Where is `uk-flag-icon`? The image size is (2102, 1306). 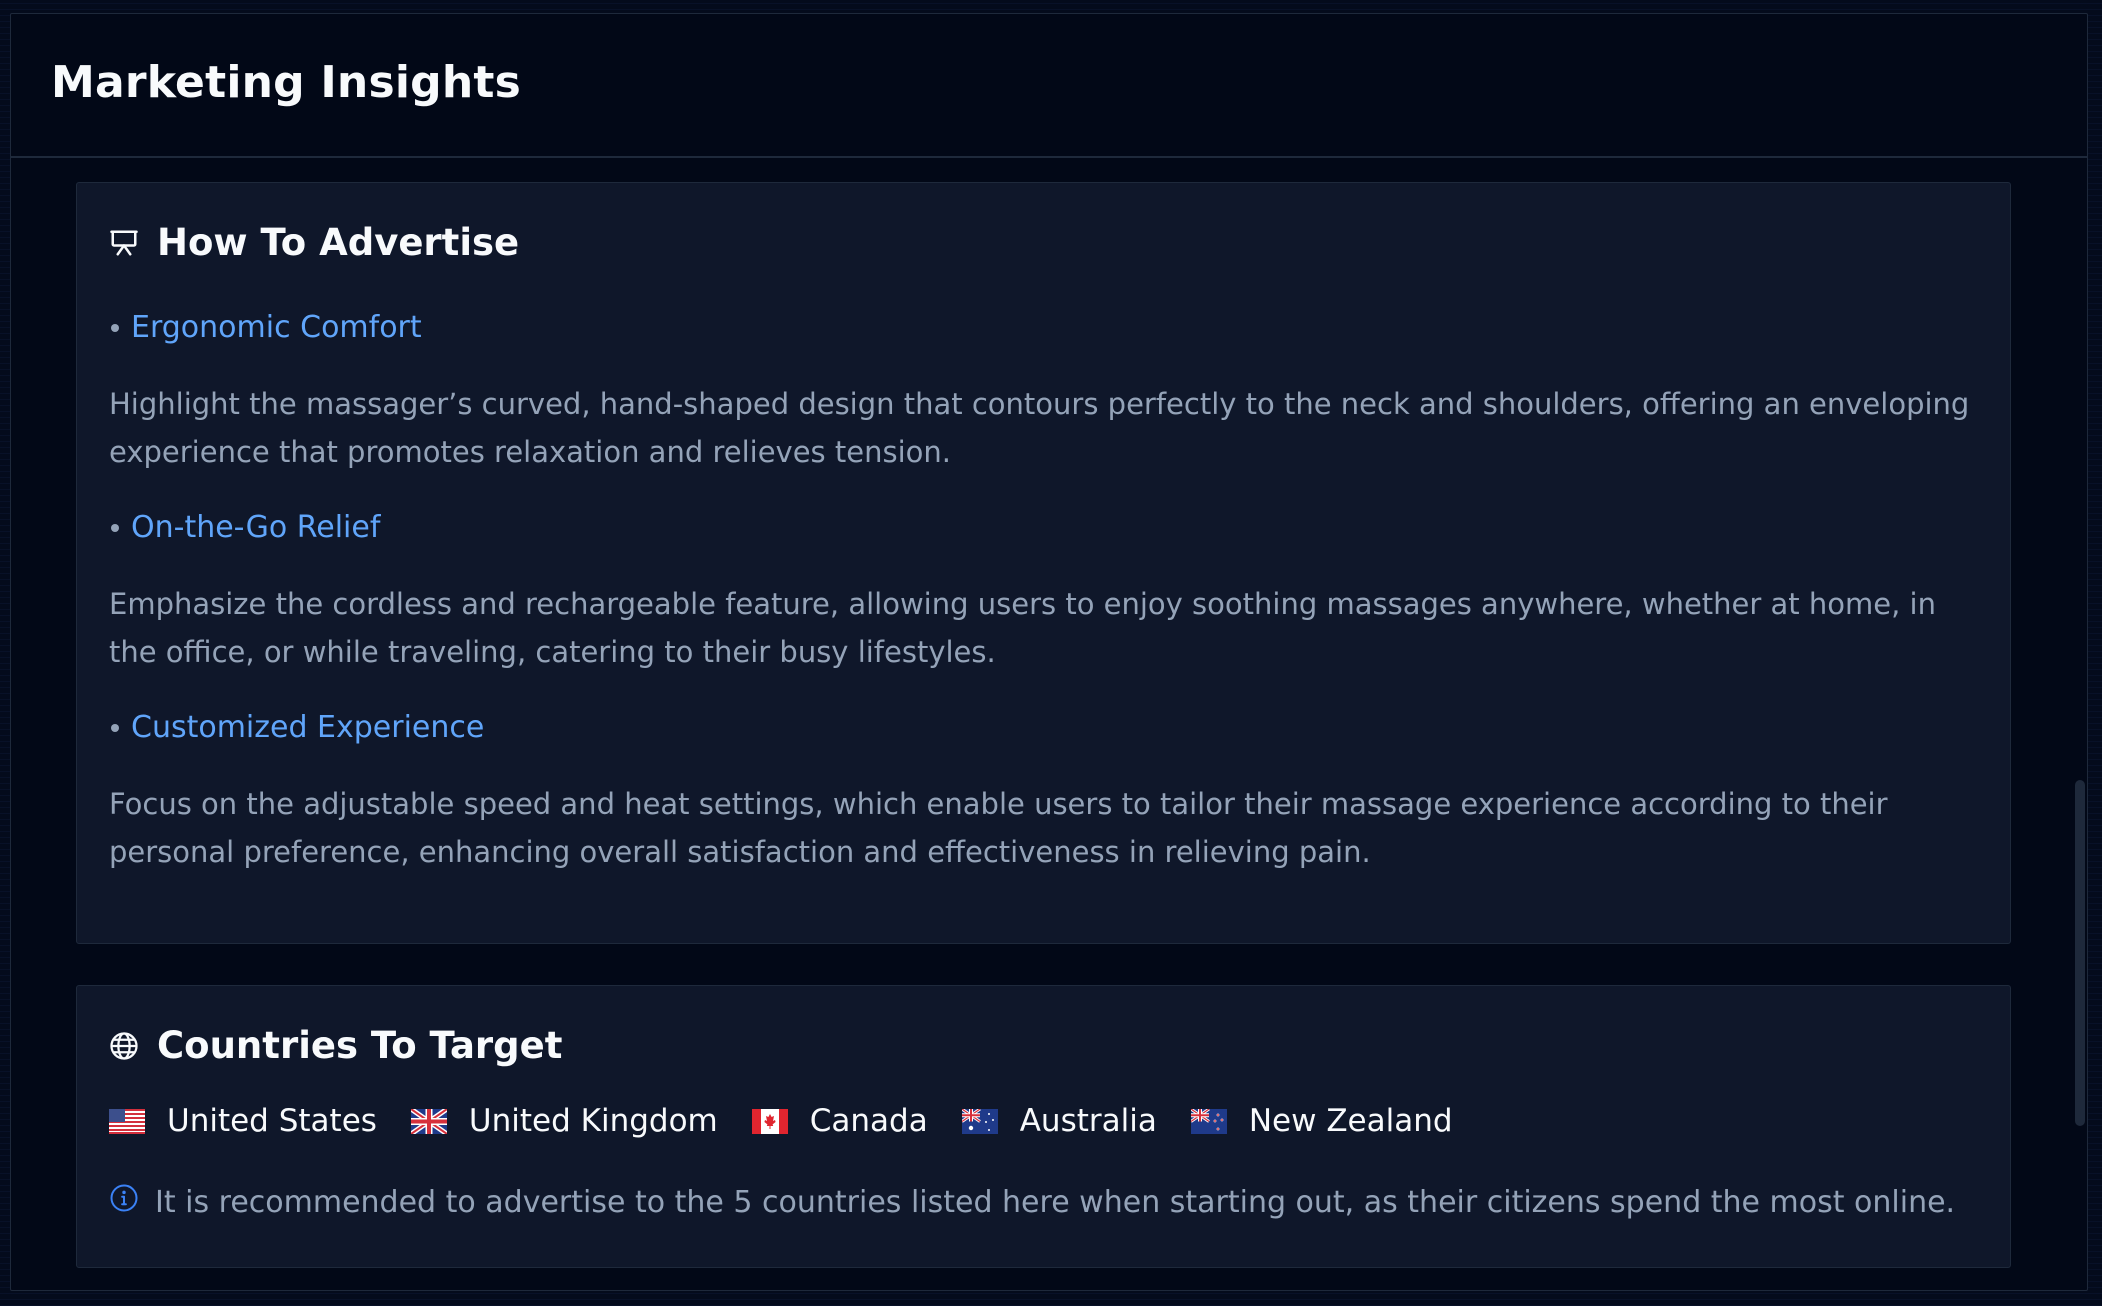 uk-flag-icon is located at coordinates (428, 1121).